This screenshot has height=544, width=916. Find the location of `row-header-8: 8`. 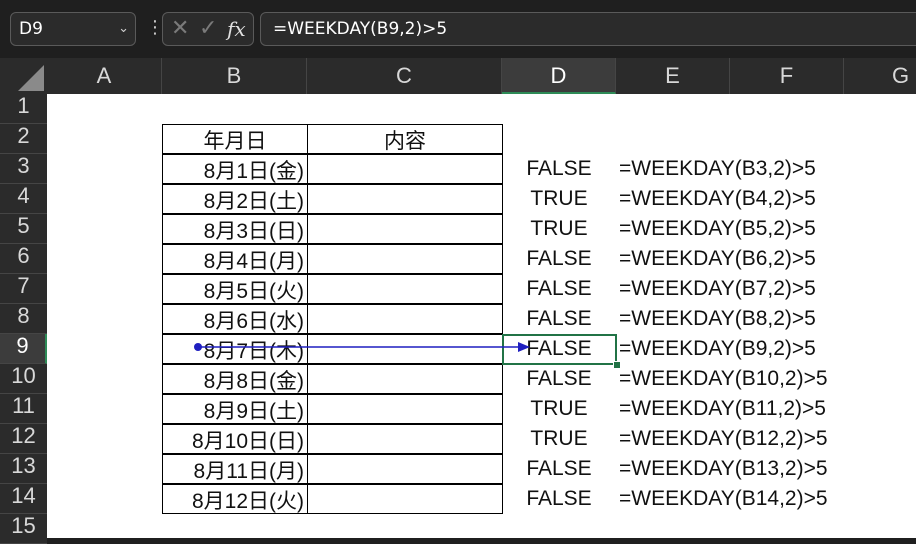

row-header-8: 8 is located at coordinates (23, 319).